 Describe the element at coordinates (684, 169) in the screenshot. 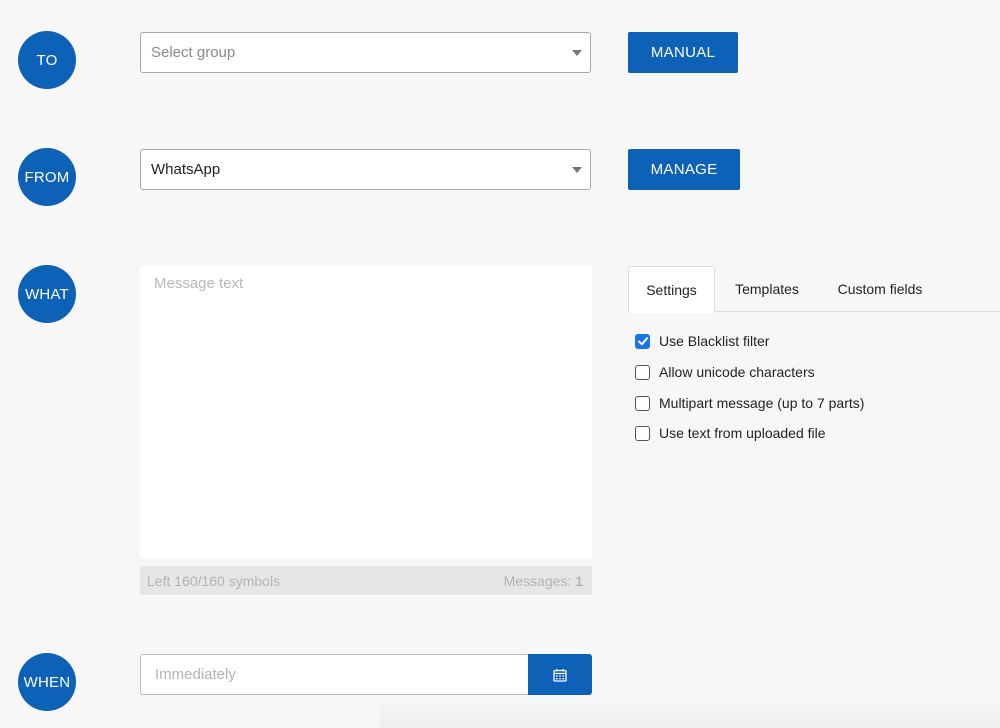

I see `manage-button: MANAGE` at that location.